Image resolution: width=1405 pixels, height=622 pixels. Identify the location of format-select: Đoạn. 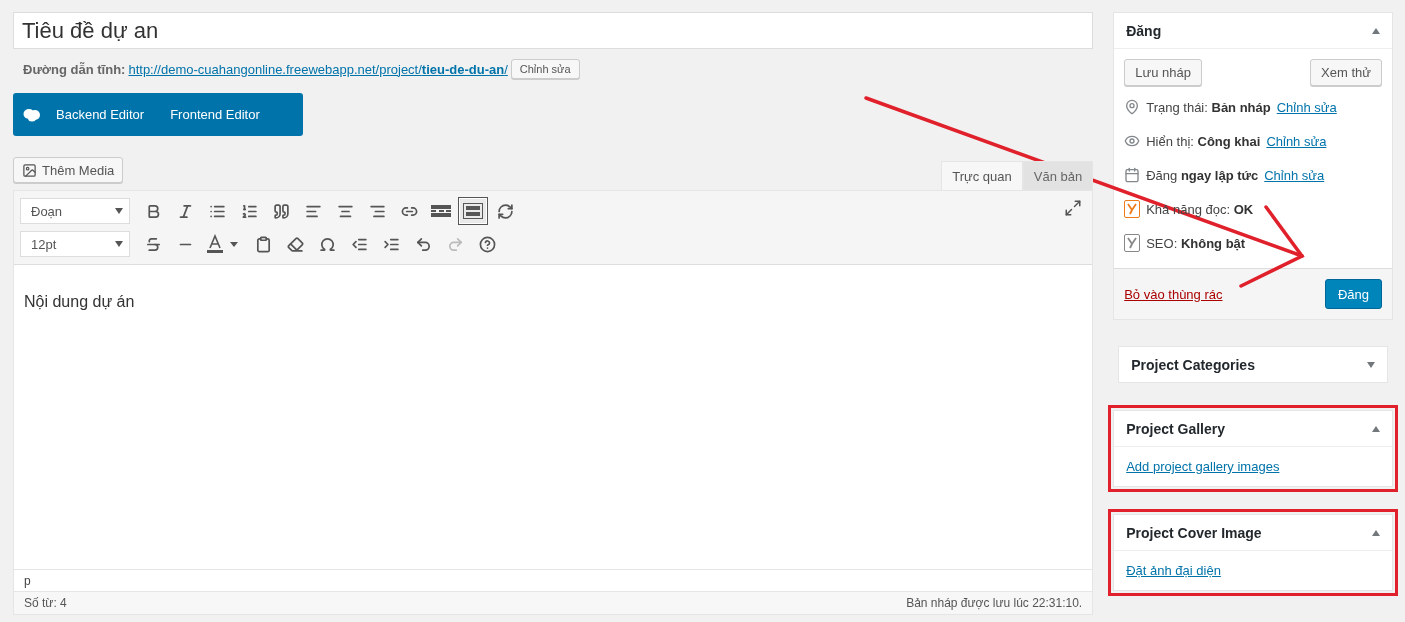
(75, 211).